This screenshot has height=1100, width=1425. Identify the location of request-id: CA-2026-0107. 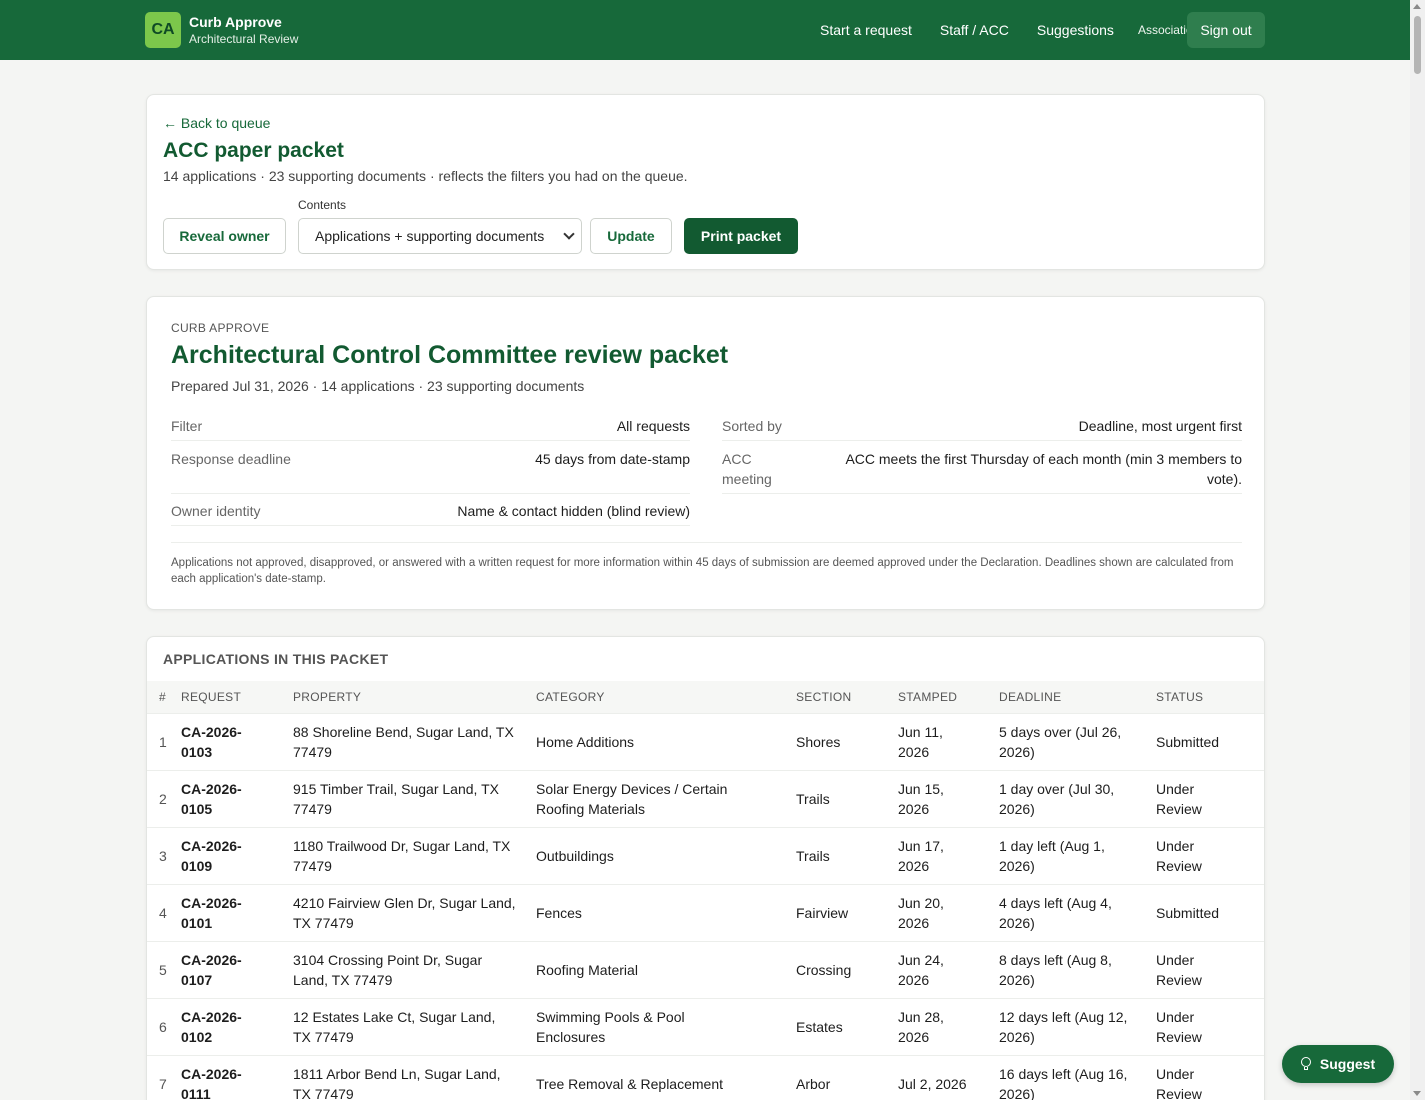
(237, 969).